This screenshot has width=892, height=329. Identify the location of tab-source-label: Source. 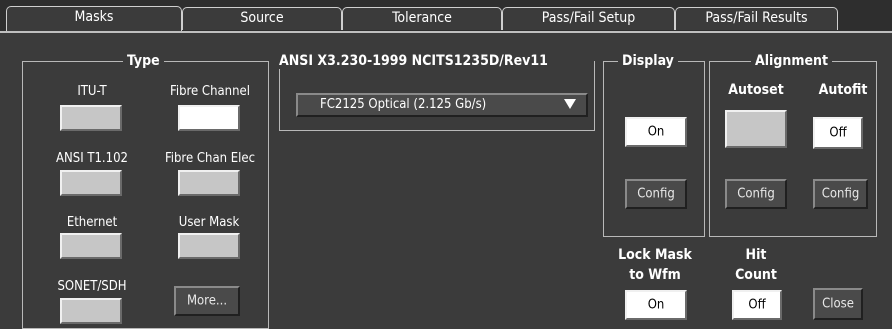
(262, 18).